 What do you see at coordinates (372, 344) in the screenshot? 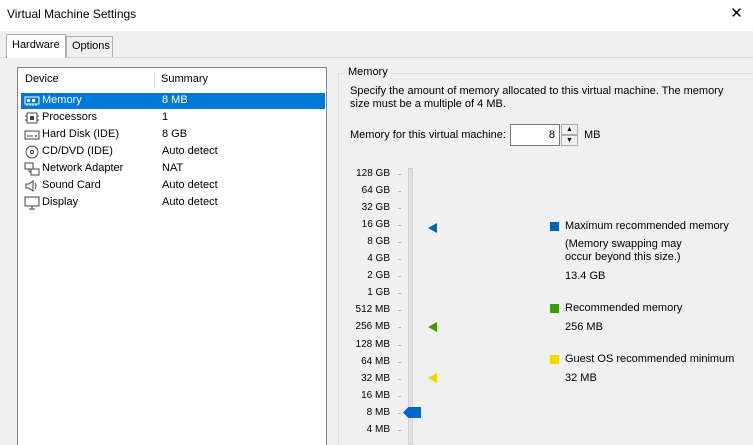
I see `scale-label: 128 MB` at bounding box center [372, 344].